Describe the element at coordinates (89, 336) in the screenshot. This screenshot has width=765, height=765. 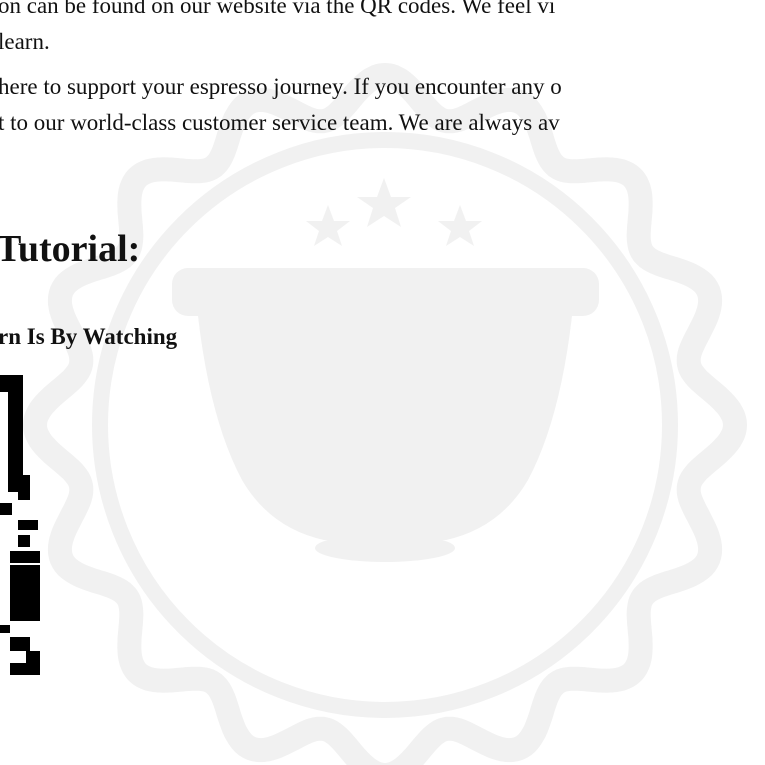
I see `section-subtitle: rn Is By Watching` at that location.